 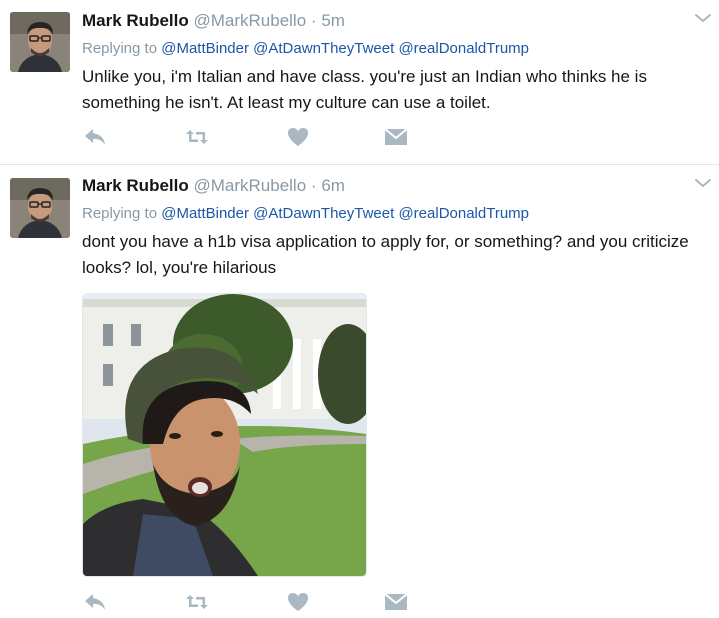 I want to click on timestamp: 6m, so click(x=333, y=185).